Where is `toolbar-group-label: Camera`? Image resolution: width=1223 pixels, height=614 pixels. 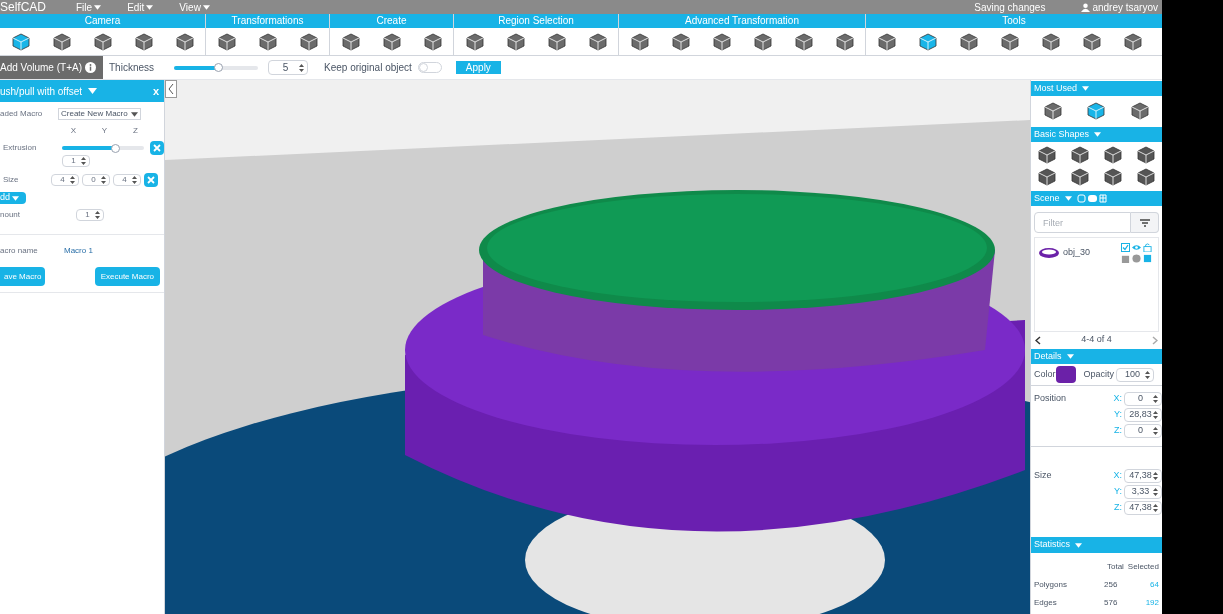 toolbar-group-label: Camera is located at coordinates (102, 21).